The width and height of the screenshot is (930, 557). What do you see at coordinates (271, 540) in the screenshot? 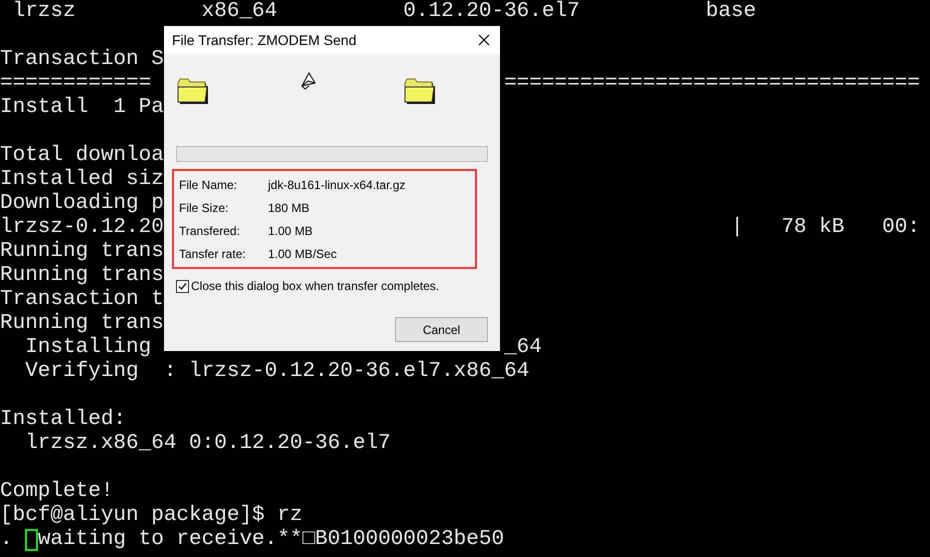
I see `terminal-line: waiting to receive.**□B0100000023be50` at bounding box center [271, 540].